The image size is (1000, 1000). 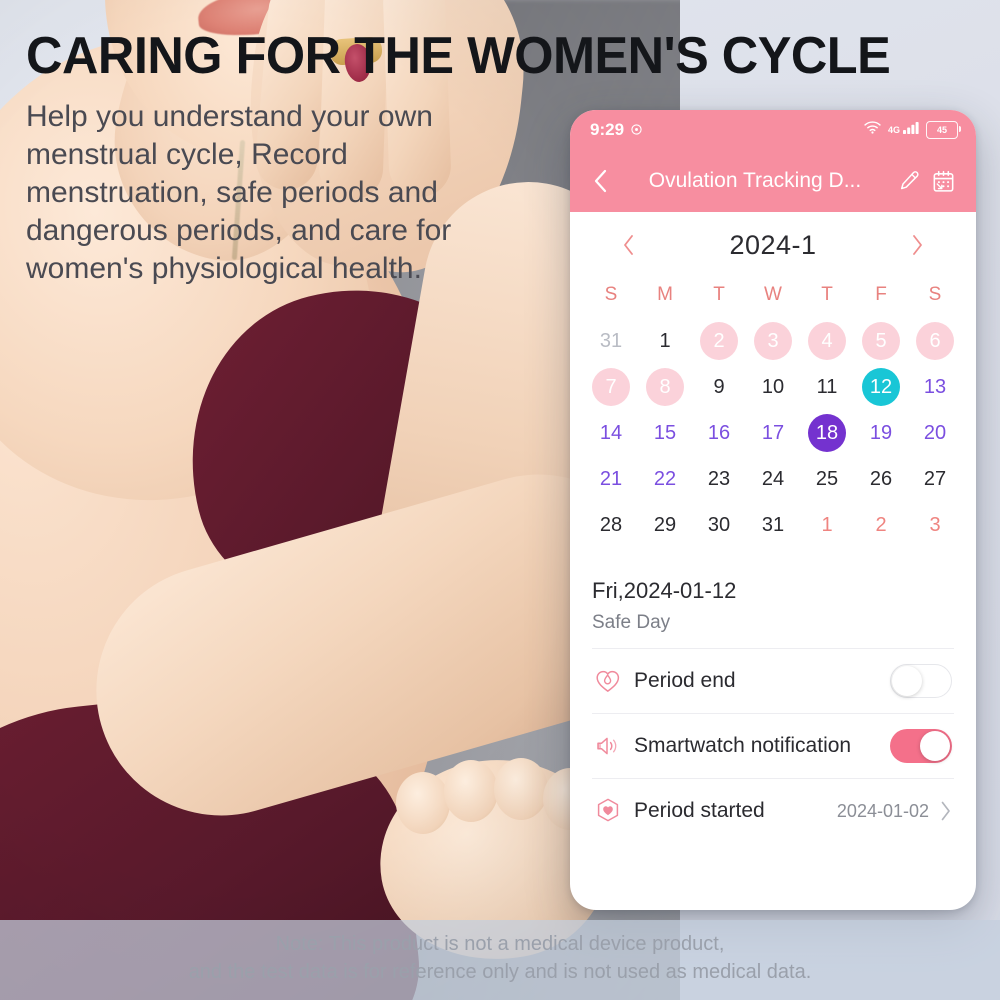 I want to click on calendar-day-cell: 15, so click(x=665, y=433).